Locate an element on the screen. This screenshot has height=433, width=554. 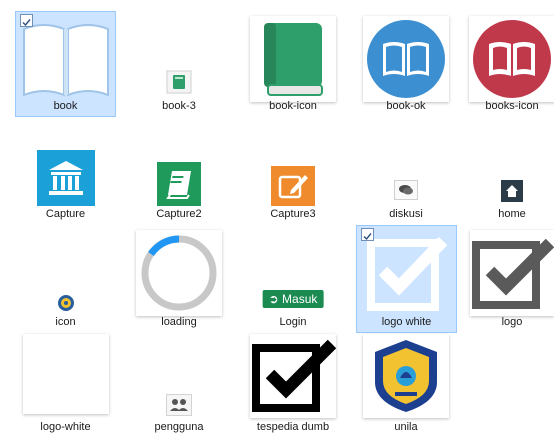
bank-icon is located at coordinates (65, 178).